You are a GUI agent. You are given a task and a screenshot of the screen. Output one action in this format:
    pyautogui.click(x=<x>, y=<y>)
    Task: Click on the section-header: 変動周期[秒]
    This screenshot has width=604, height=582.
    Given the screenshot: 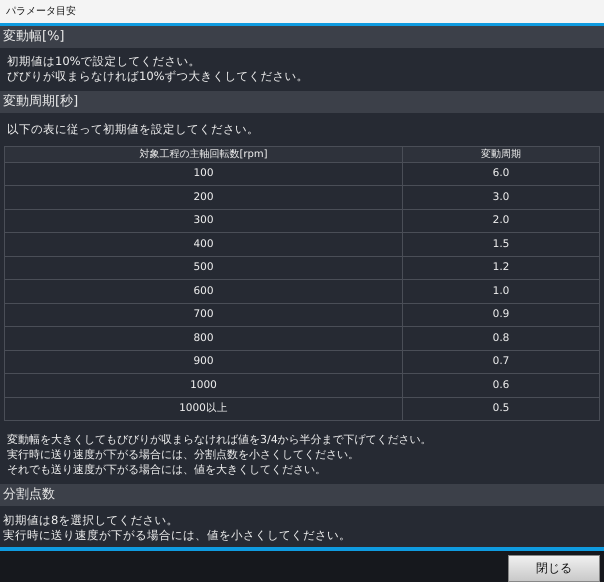 What is the action you would take?
    pyautogui.click(x=302, y=102)
    